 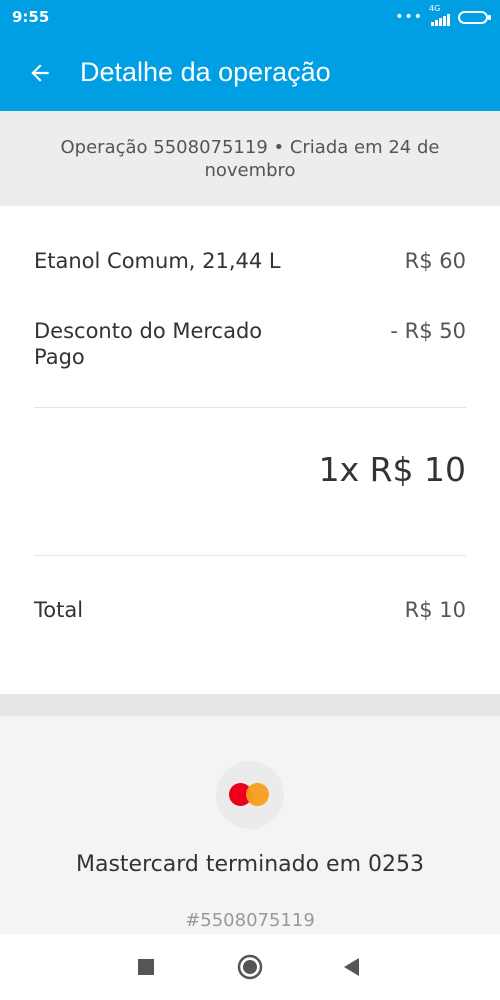 I want to click on status-time: 9:55, so click(x=31, y=17).